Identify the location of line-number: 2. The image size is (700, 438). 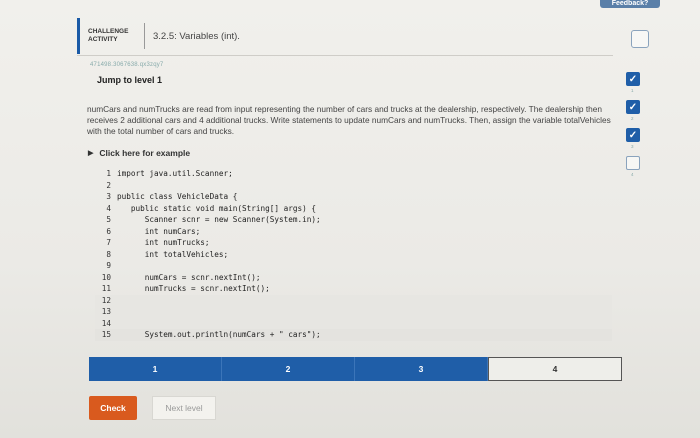
(108, 185).